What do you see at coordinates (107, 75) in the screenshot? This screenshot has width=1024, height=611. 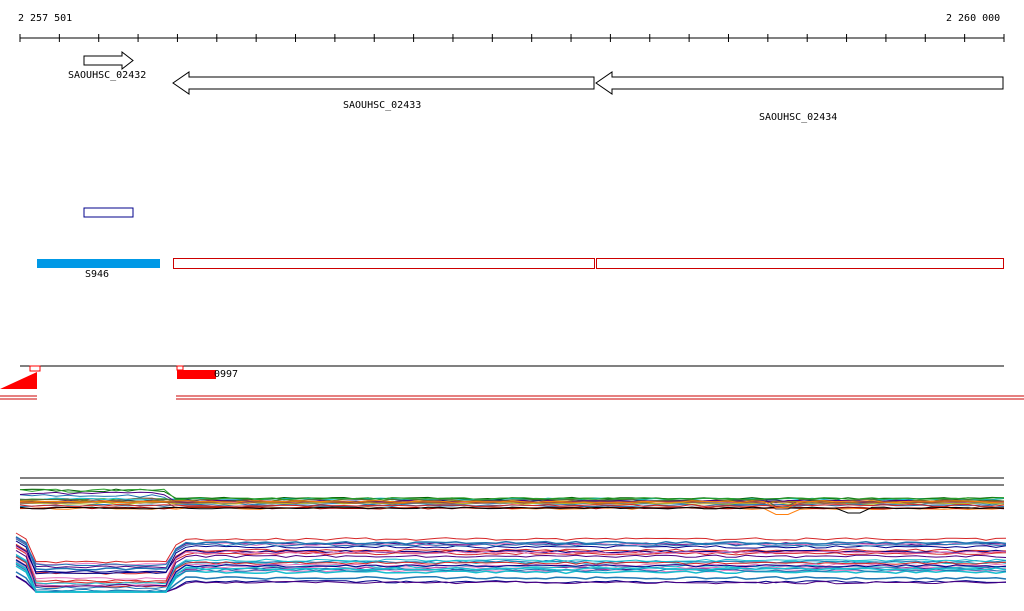 I see `gene-label-02432: SAOUHSC_02432` at bounding box center [107, 75].